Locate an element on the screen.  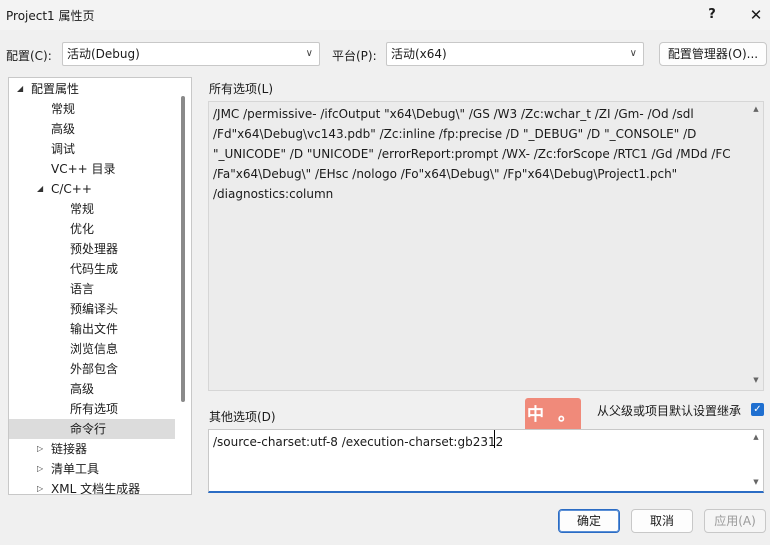
tree-item: 代码生成 is located at coordinates (92, 269).